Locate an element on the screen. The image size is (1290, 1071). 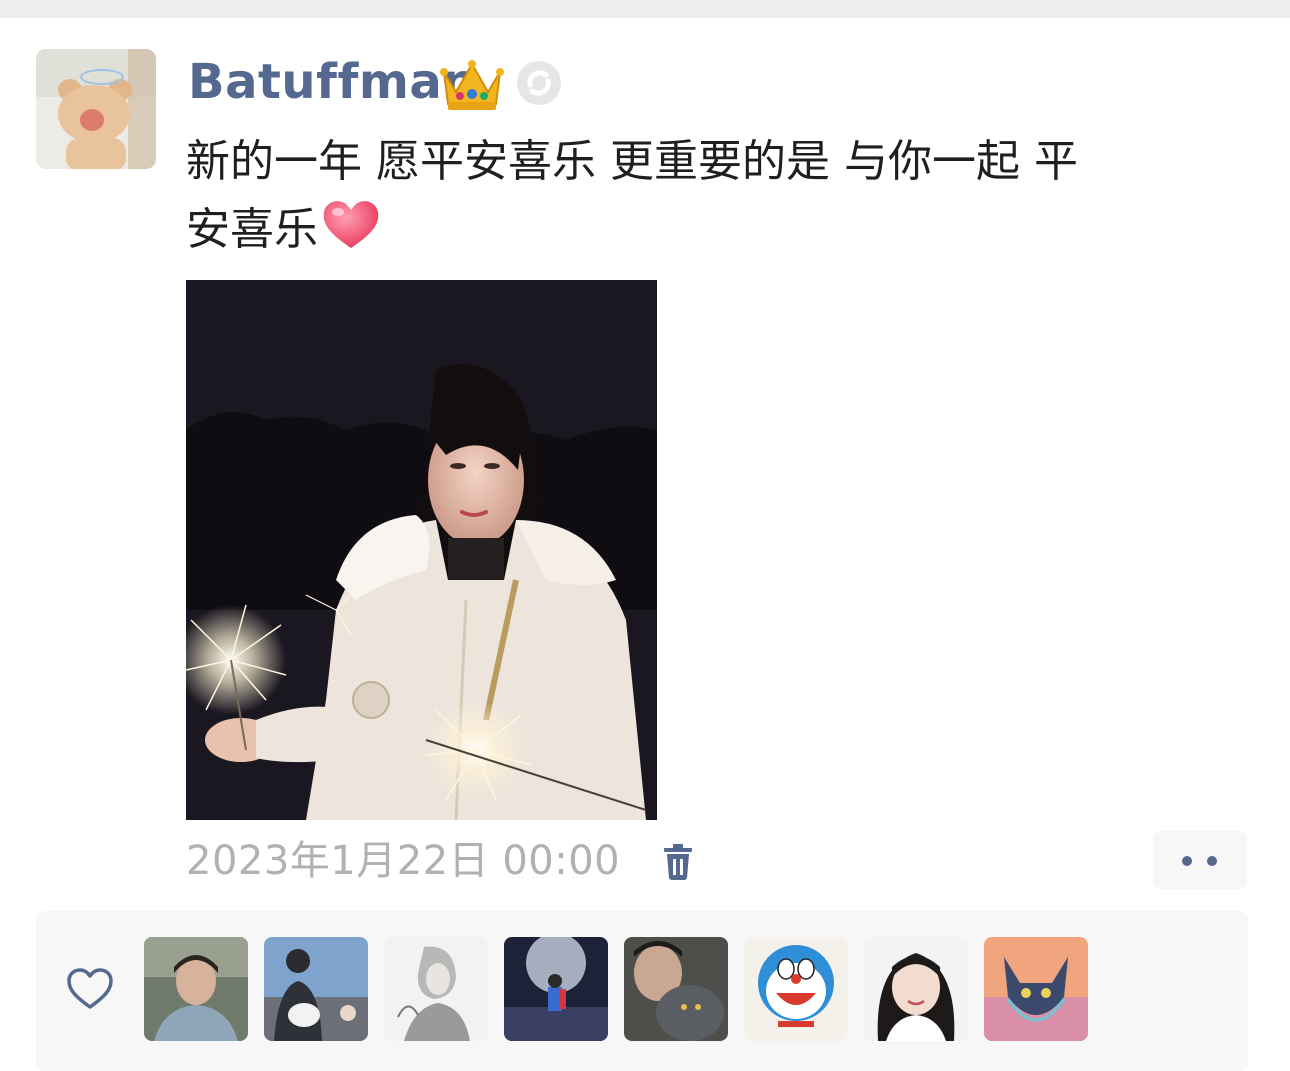
bear-halo is located at coordinates (102, 77).